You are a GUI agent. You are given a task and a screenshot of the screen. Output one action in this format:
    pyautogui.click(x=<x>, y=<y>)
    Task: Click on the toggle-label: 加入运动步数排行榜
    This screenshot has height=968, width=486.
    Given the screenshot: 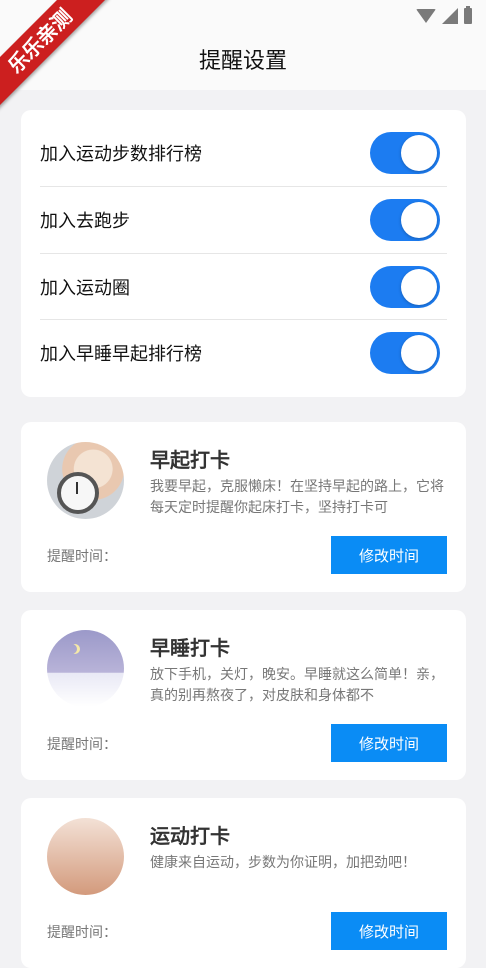 What is the action you would take?
    pyautogui.click(x=121, y=154)
    